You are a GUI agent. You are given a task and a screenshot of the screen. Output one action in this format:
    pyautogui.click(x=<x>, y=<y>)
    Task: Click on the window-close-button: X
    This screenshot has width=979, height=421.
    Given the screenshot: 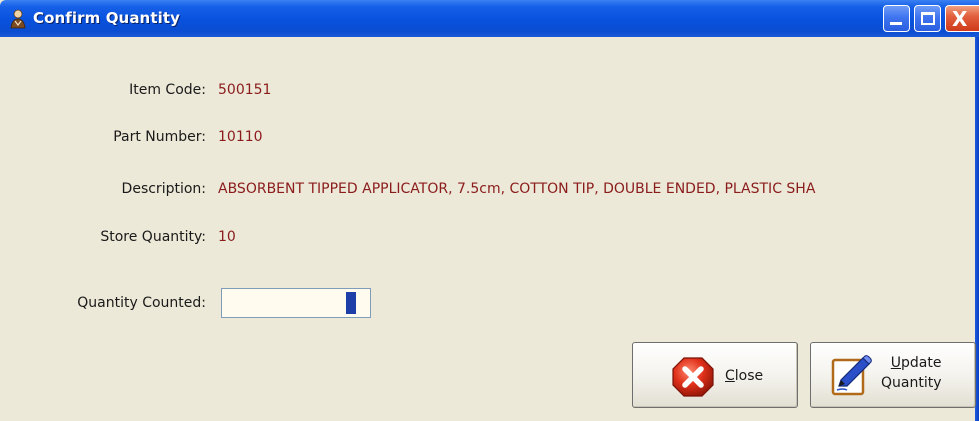 What is the action you would take?
    pyautogui.click(x=962, y=18)
    